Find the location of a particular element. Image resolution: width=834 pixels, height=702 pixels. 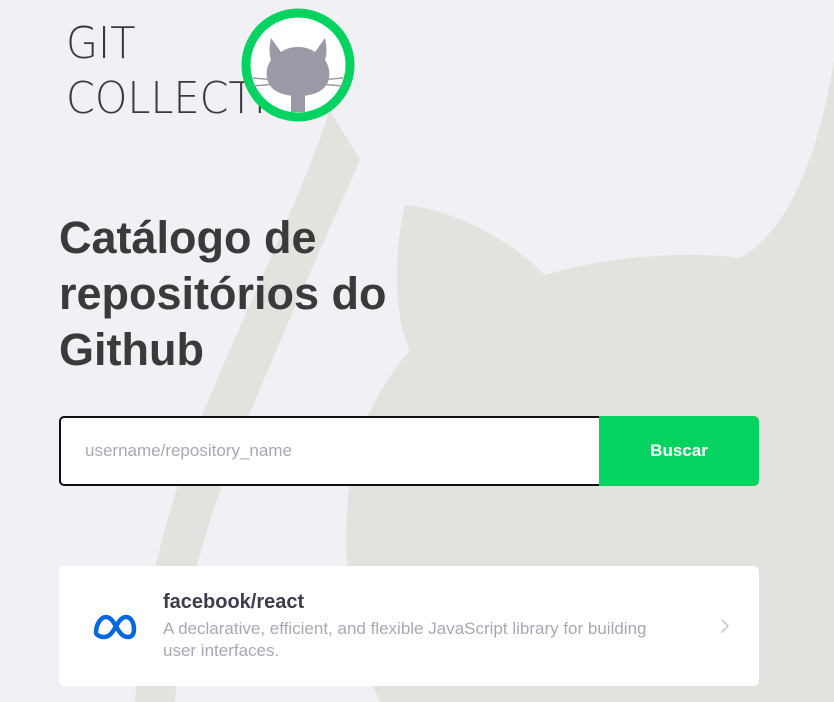

logo-line-1: GIT is located at coordinates (101, 43).